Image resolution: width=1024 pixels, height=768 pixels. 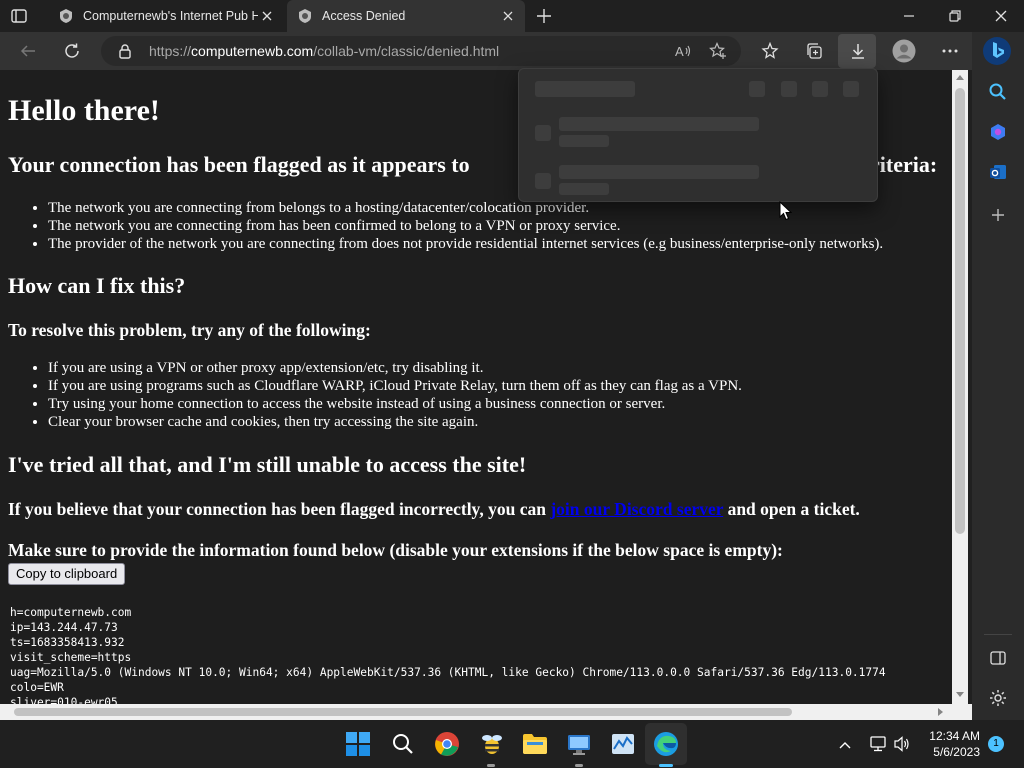 What do you see at coordinates (64, 627) in the screenshot?
I see `trace-line: ip=143.244.47.73` at bounding box center [64, 627].